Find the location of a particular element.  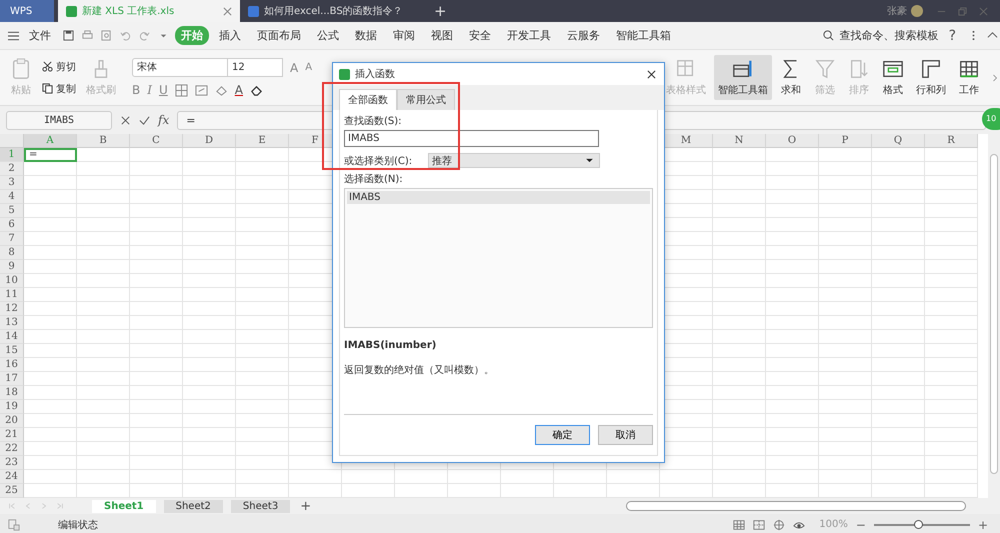

field-label: 或选择类别(C): is located at coordinates (378, 161).